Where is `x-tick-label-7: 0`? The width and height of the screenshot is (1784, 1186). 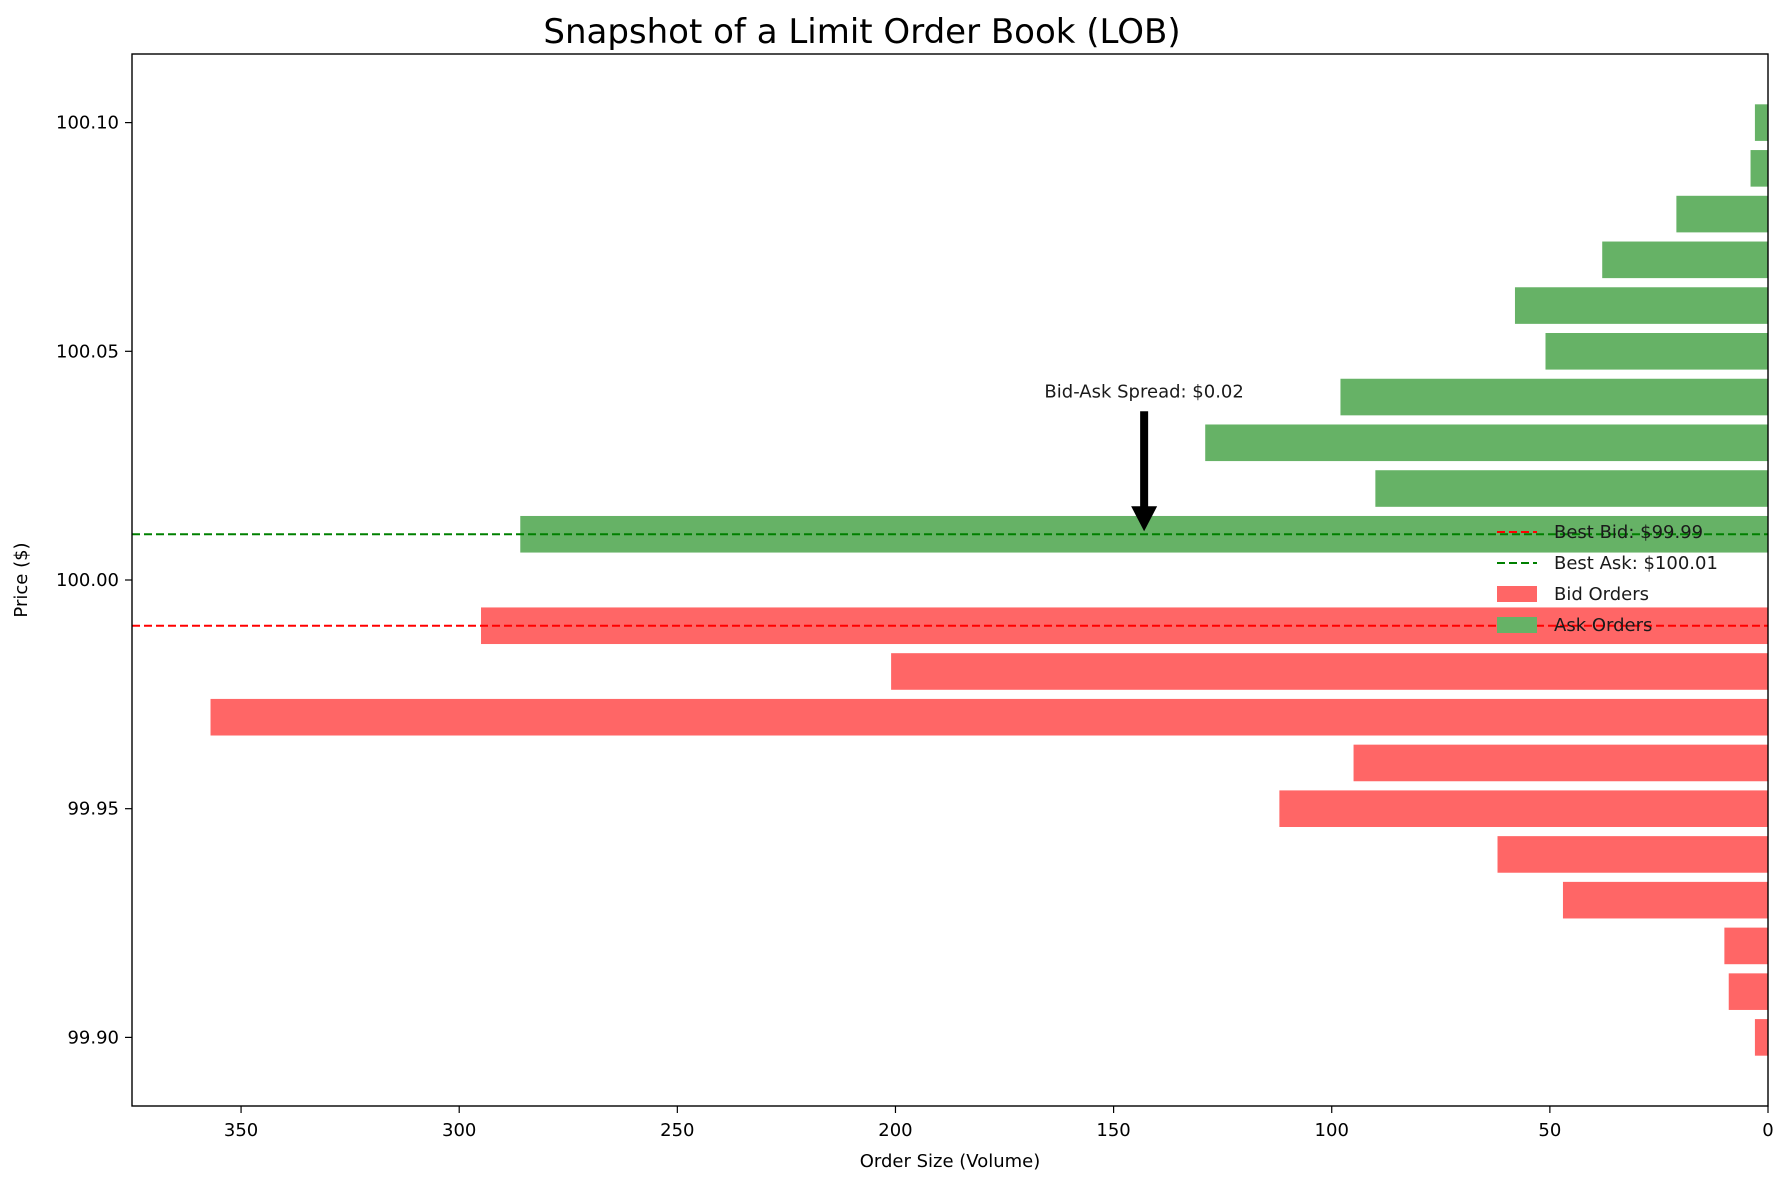 x-tick-label-7: 0 is located at coordinates (1767, 1130).